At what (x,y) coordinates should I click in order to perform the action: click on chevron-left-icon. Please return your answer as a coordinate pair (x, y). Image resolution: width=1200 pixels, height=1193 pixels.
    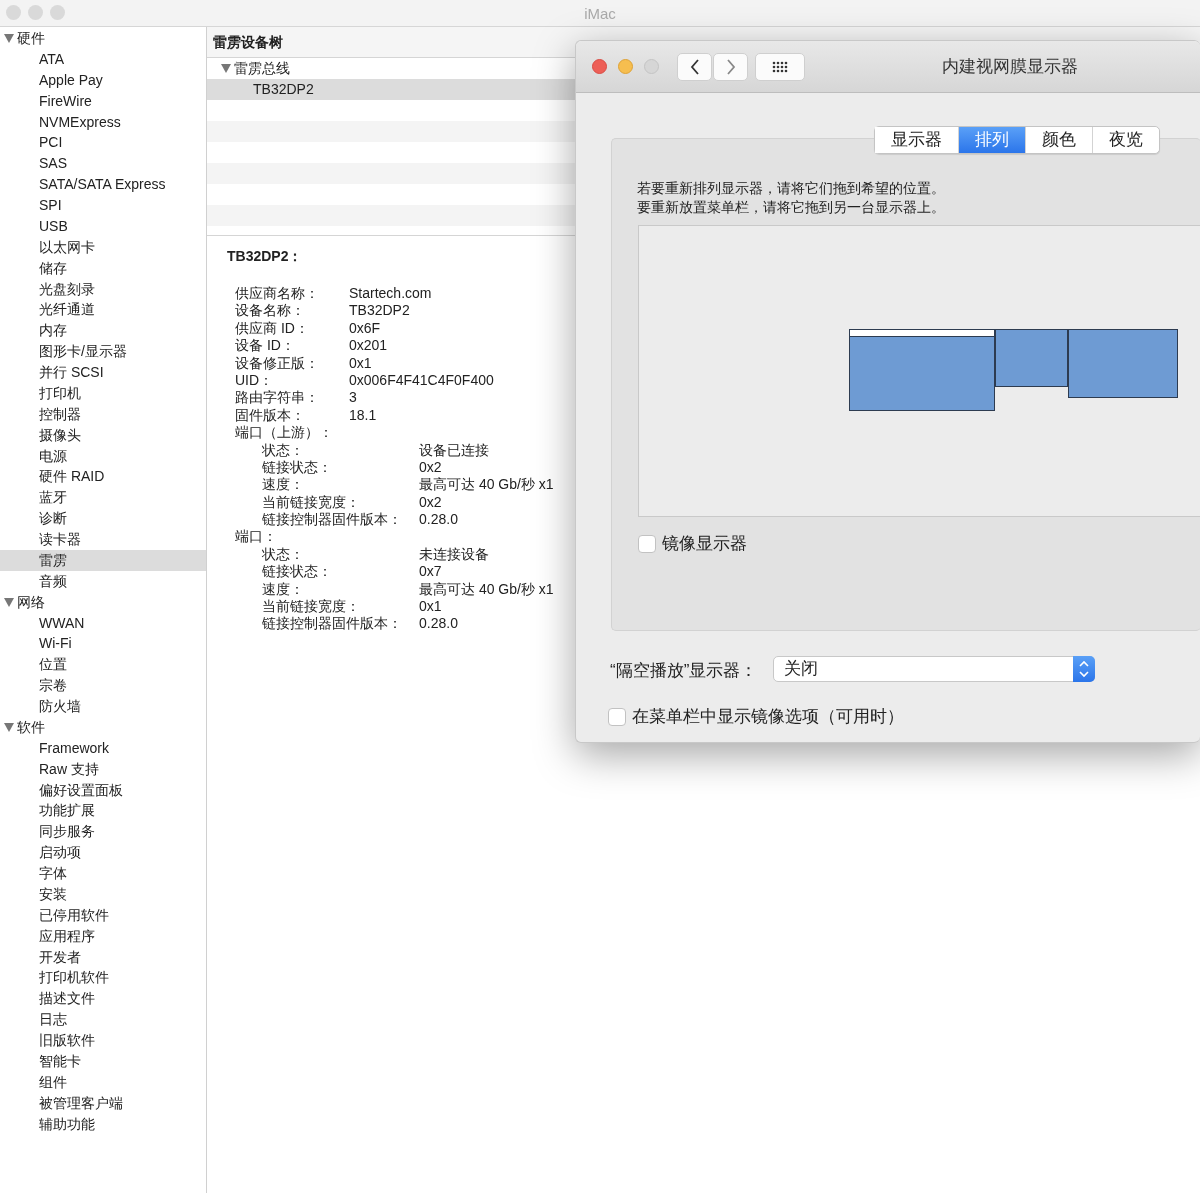
    Looking at the image, I should click on (694, 66).